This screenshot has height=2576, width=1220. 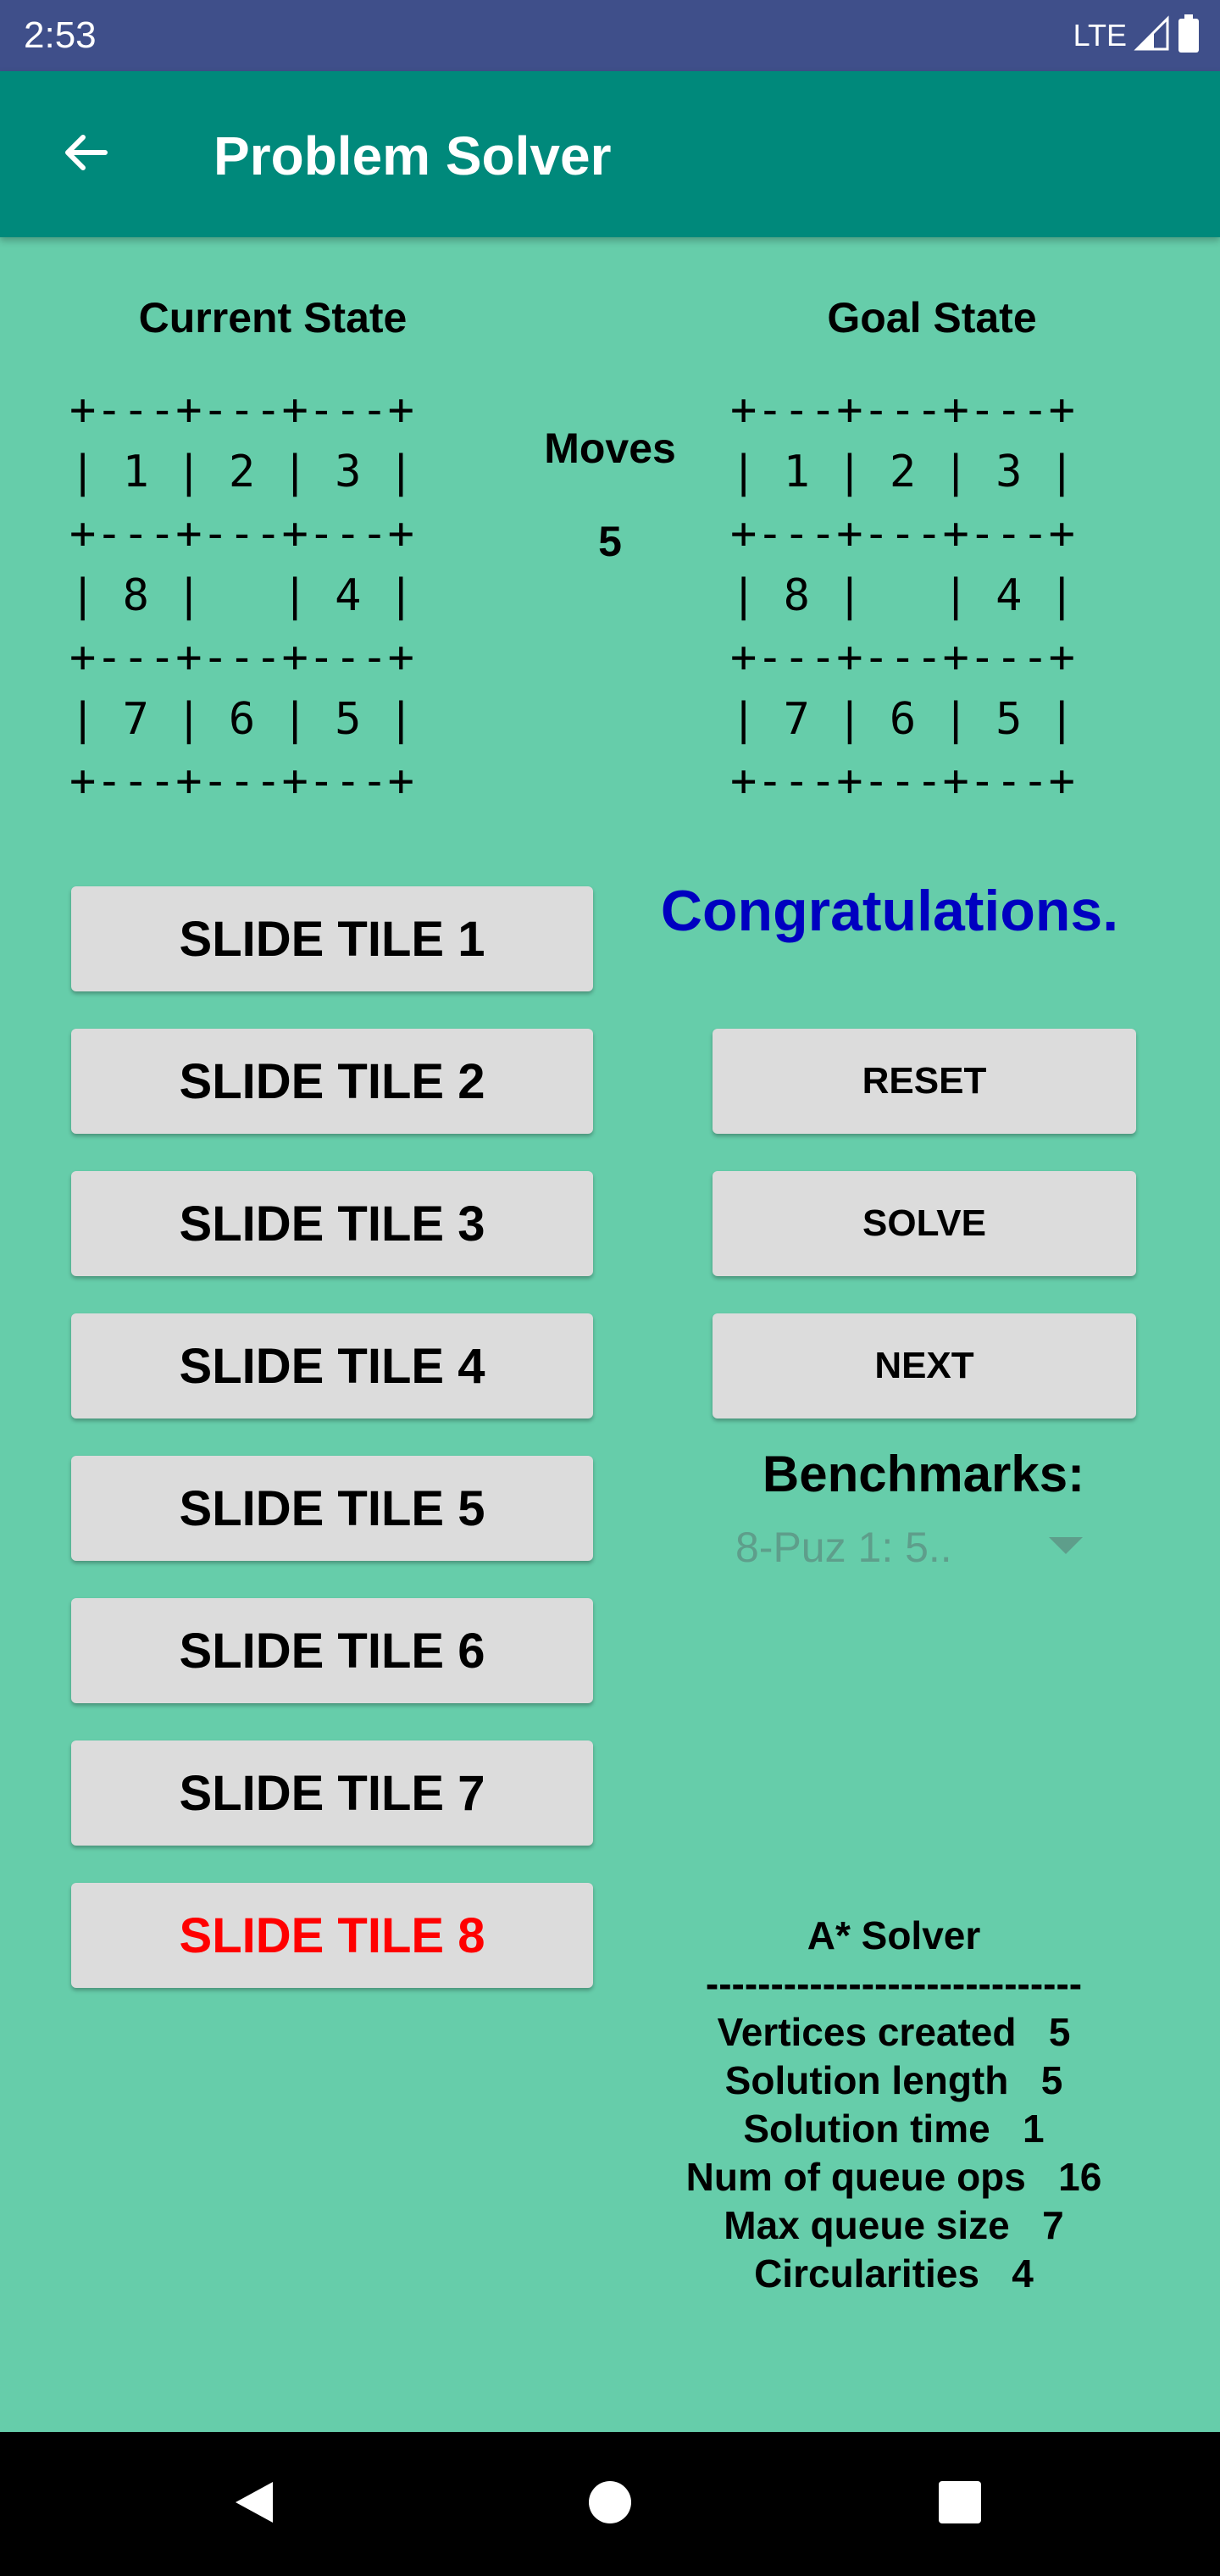 I want to click on stat-max-queue-size: Max queue size 7, so click(x=894, y=2225).